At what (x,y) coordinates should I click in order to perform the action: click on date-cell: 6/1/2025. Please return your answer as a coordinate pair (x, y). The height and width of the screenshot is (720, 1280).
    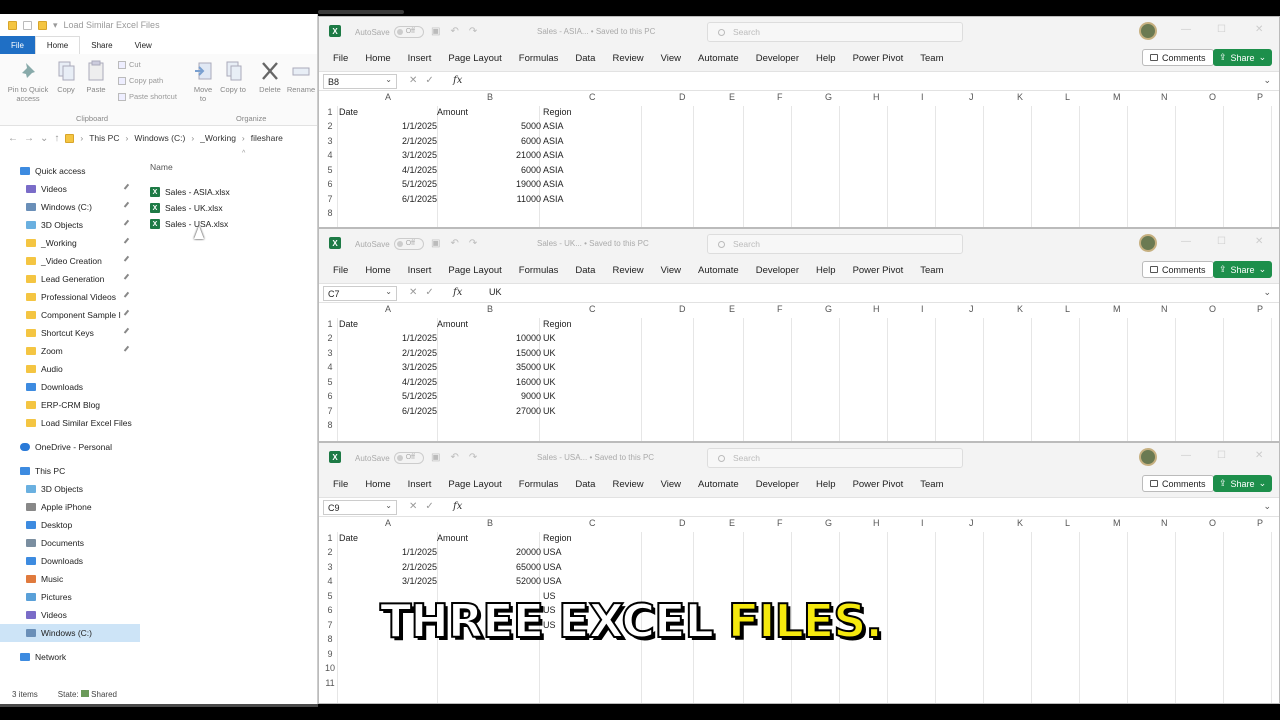
    Looking at the image, I should click on (388, 199).